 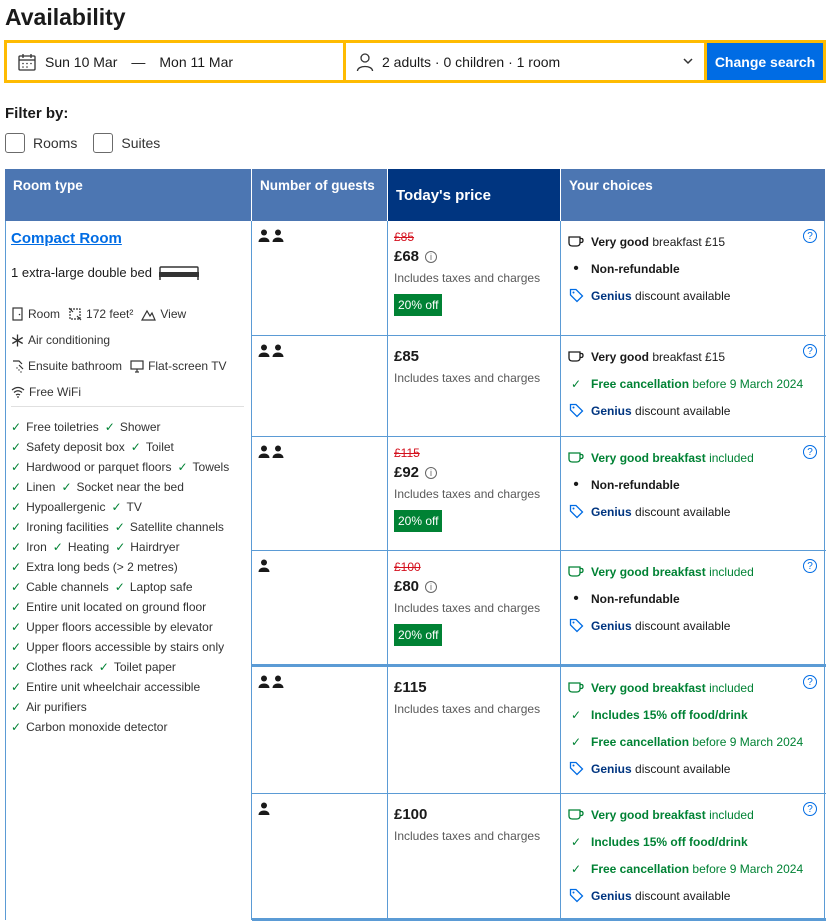 What do you see at coordinates (131, 647) in the screenshot?
I see `amenity-row: ✓ Upper floors accessible by stairs only` at bounding box center [131, 647].